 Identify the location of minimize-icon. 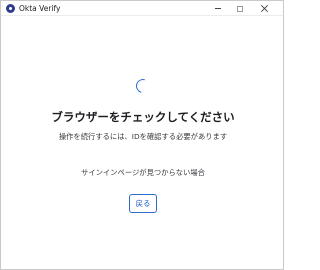
(218, 8).